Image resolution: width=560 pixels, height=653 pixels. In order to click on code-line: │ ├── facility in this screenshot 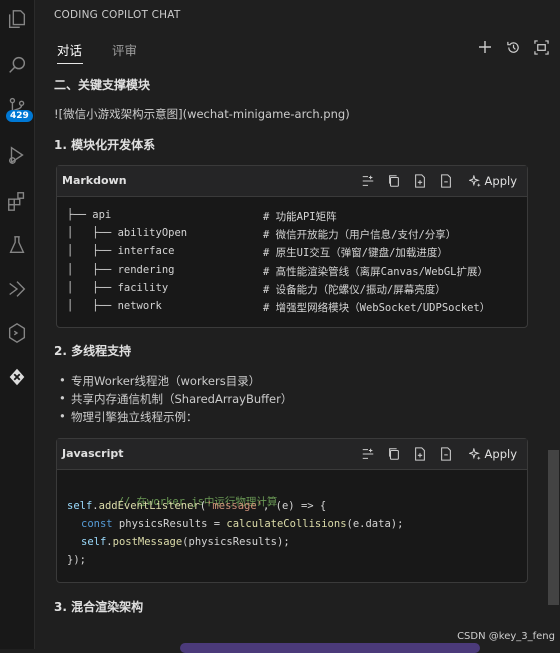, I will do `click(118, 288)`.